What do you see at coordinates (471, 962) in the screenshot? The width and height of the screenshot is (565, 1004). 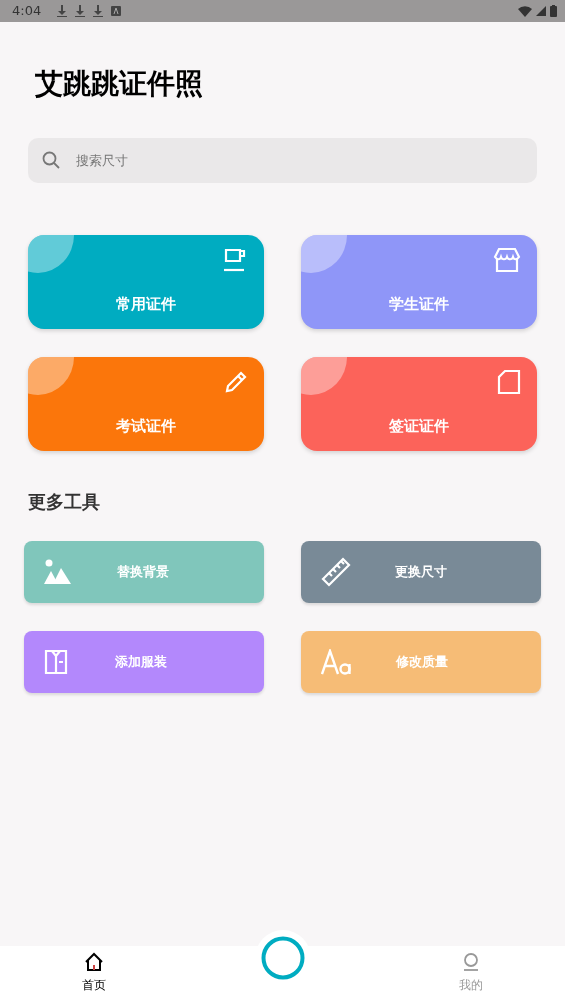 I see `person-icon` at bounding box center [471, 962].